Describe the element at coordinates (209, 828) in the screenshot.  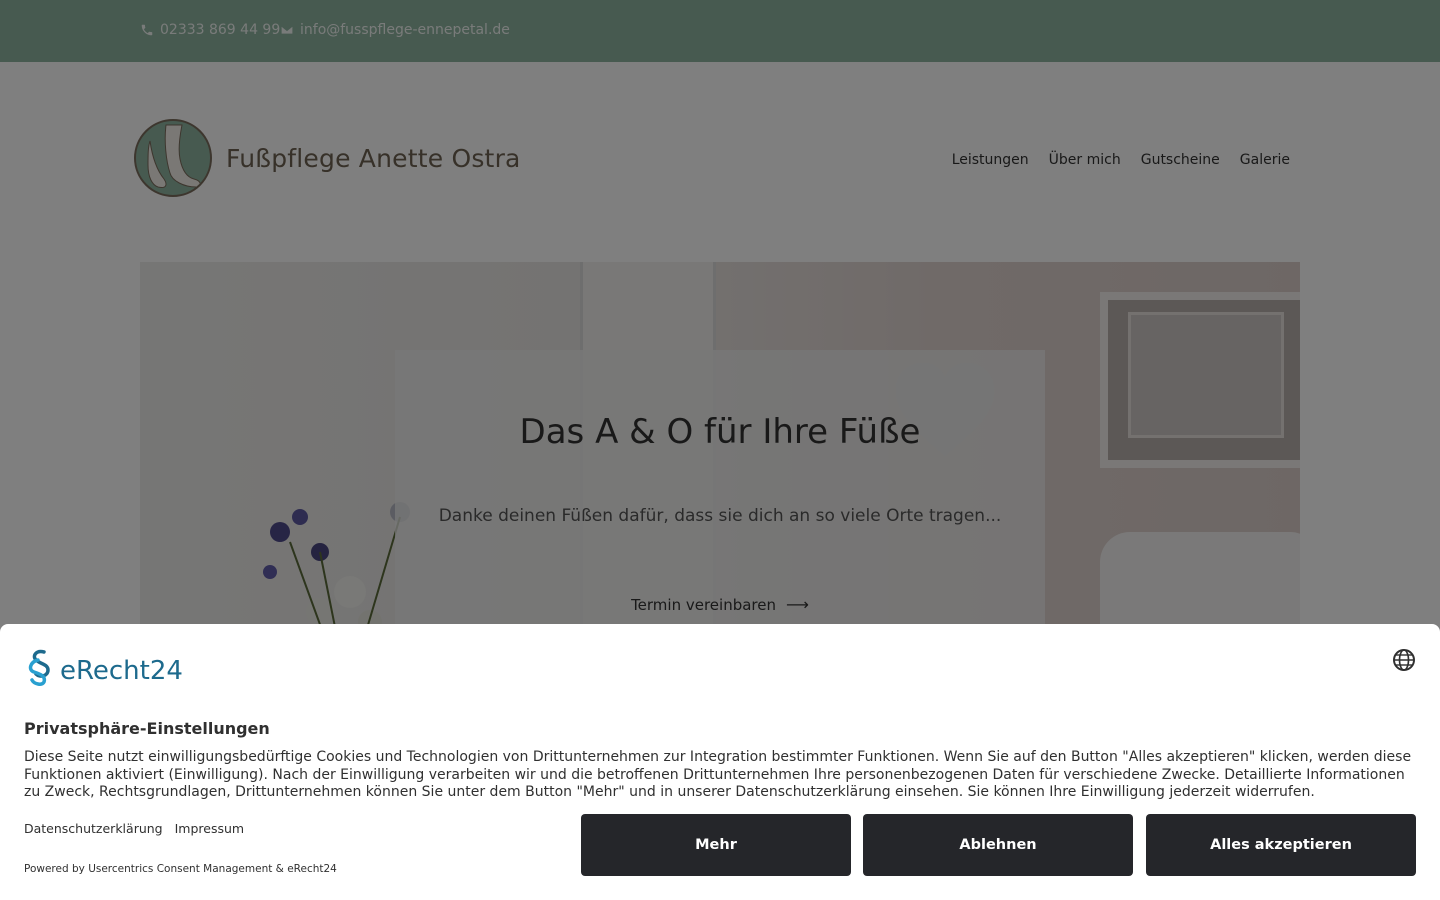
I see `imprint-link: Impressum` at that location.